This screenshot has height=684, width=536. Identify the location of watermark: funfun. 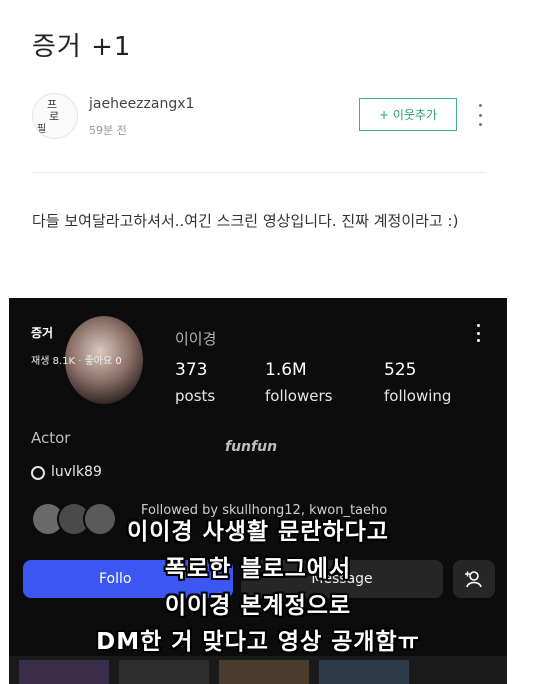
(251, 447).